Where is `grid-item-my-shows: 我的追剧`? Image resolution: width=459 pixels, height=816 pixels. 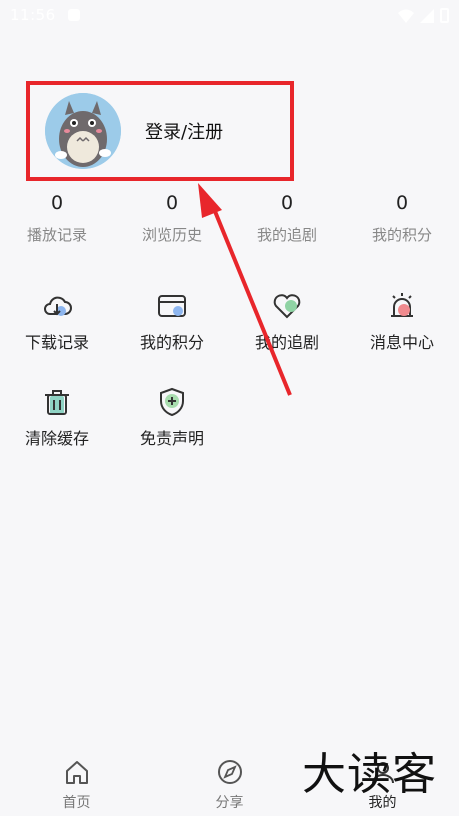 grid-item-my-shows: 我的追剧 is located at coordinates (287, 321).